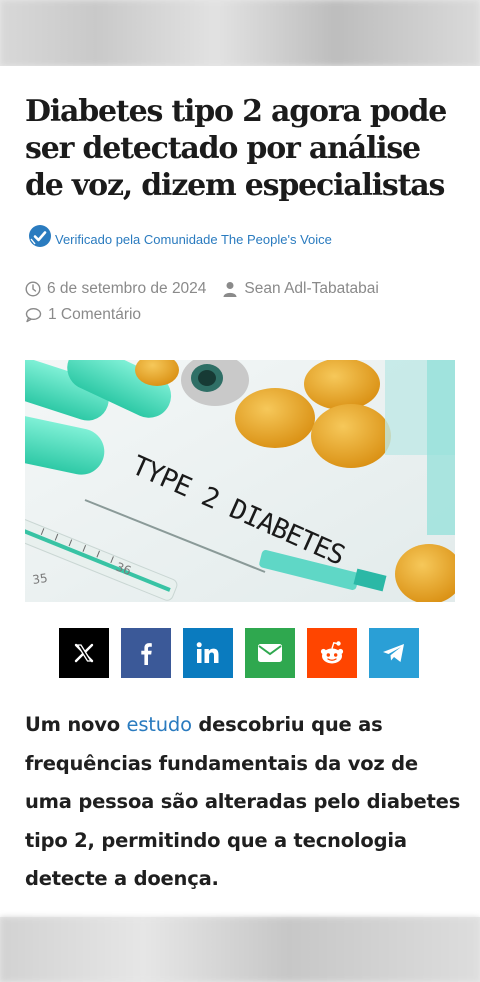 The image size is (480, 982). I want to click on svg-text: 35, so click(39, 579).